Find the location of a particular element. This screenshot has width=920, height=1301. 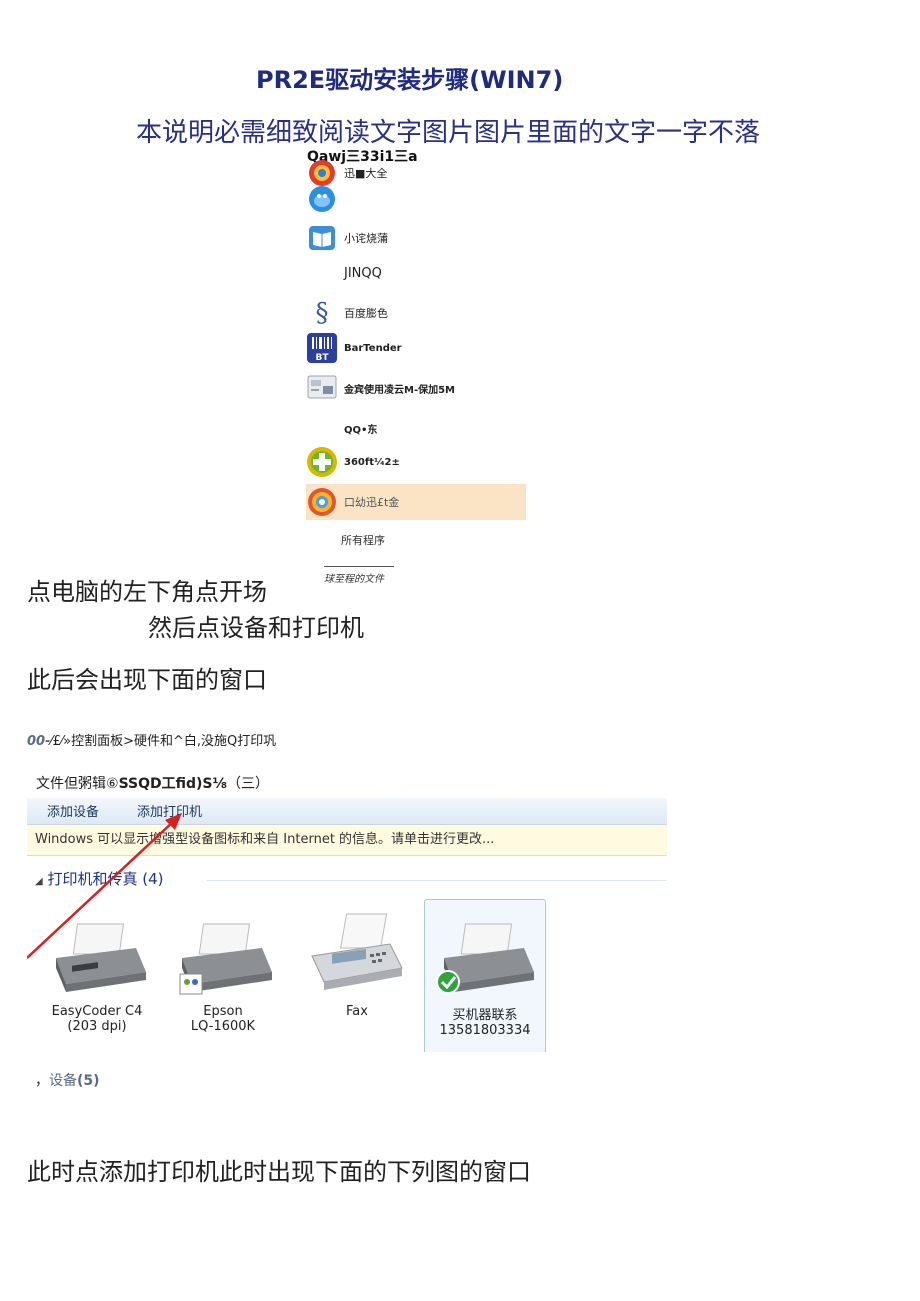

start-menu-item: 360ft⅟₄2± is located at coordinates (416, 462).